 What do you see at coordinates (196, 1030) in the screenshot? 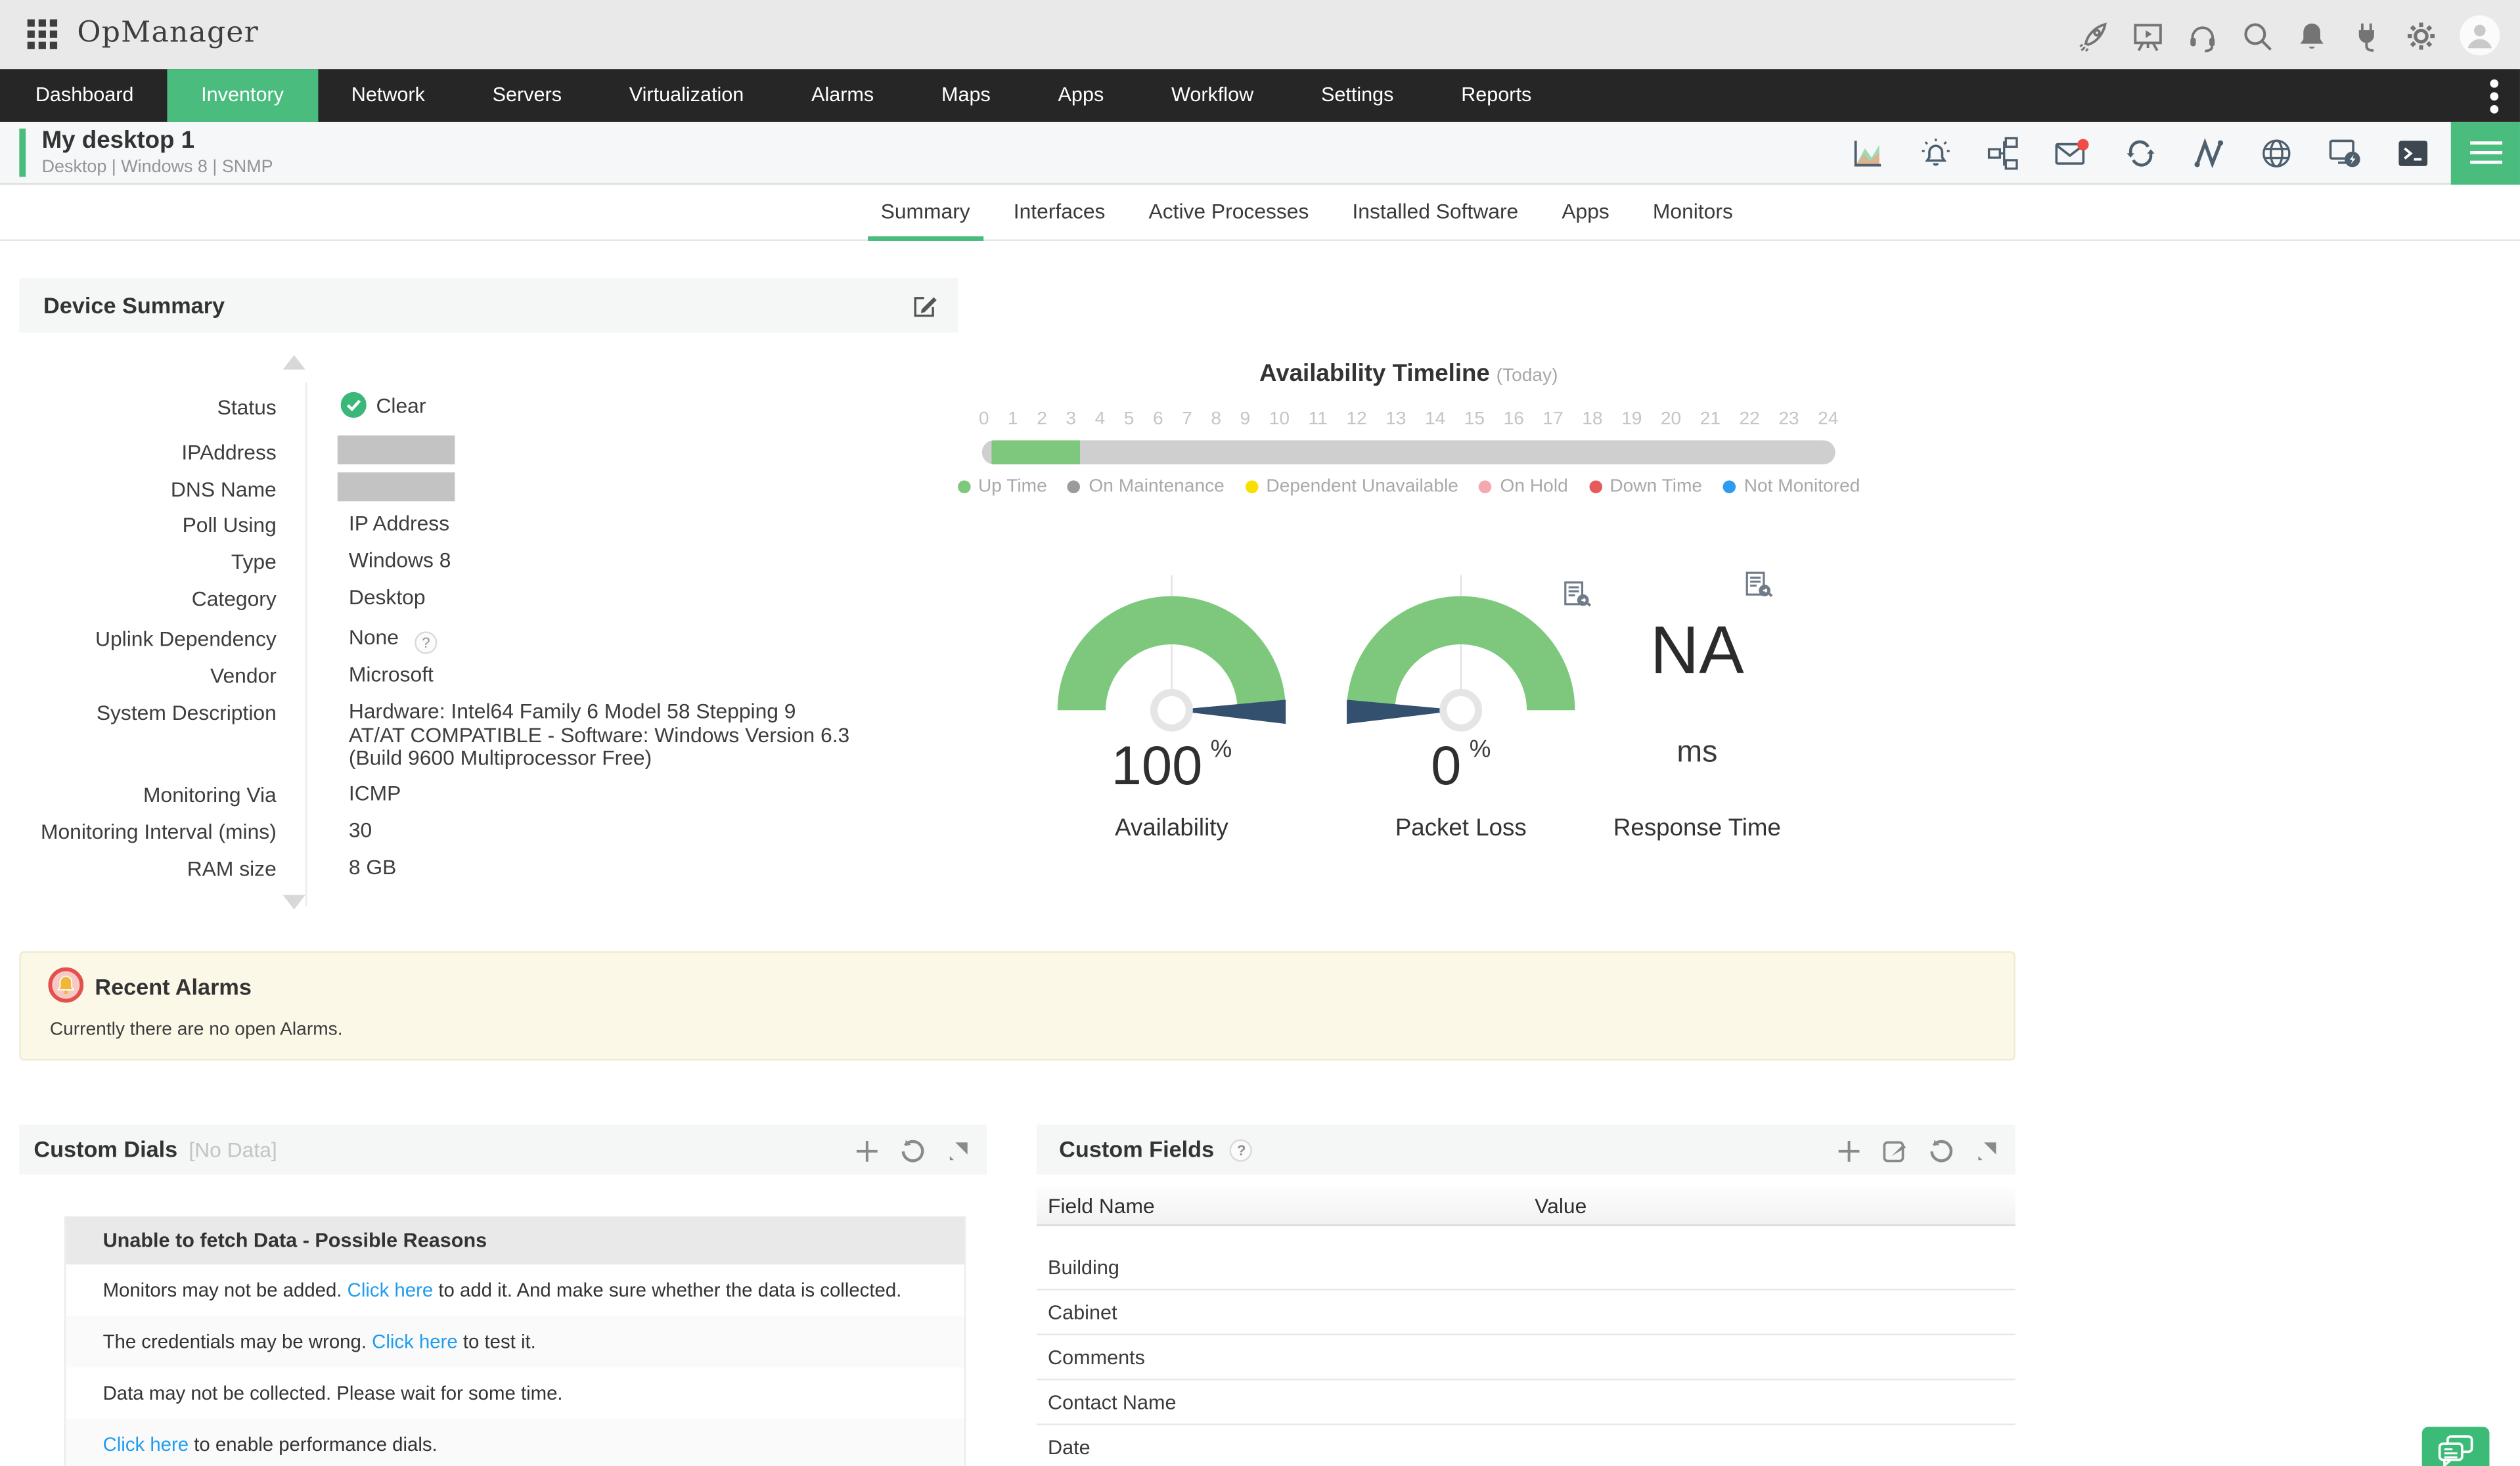
I see `recent-alarms-message: Currently there are no open Alarms.` at bounding box center [196, 1030].